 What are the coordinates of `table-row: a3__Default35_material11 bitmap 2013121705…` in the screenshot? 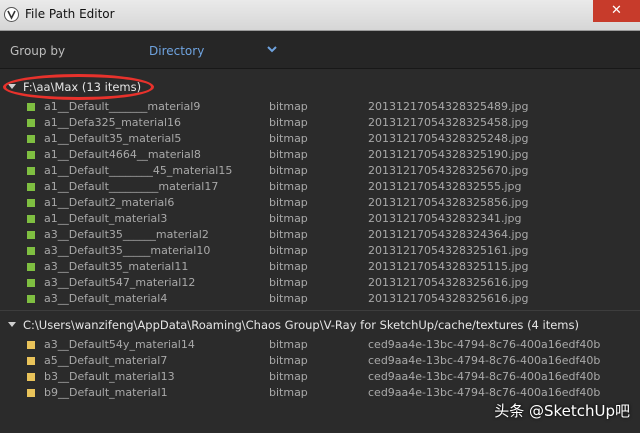 It's located at (320, 267).